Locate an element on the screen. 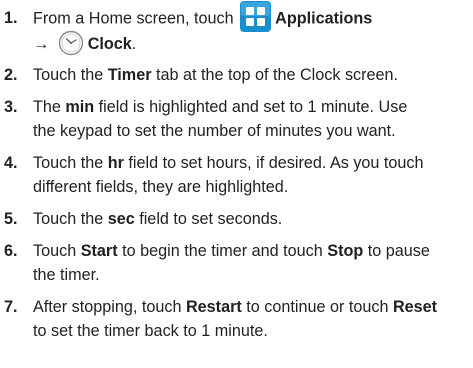 The width and height of the screenshot is (473, 368). step-text: From a Home screen, touch is located at coordinates (133, 18).